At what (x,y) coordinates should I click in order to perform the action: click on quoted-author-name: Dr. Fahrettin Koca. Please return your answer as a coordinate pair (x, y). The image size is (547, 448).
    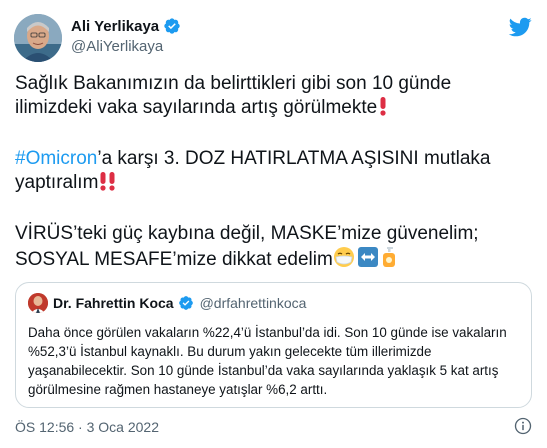
    Looking at the image, I should click on (113, 303).